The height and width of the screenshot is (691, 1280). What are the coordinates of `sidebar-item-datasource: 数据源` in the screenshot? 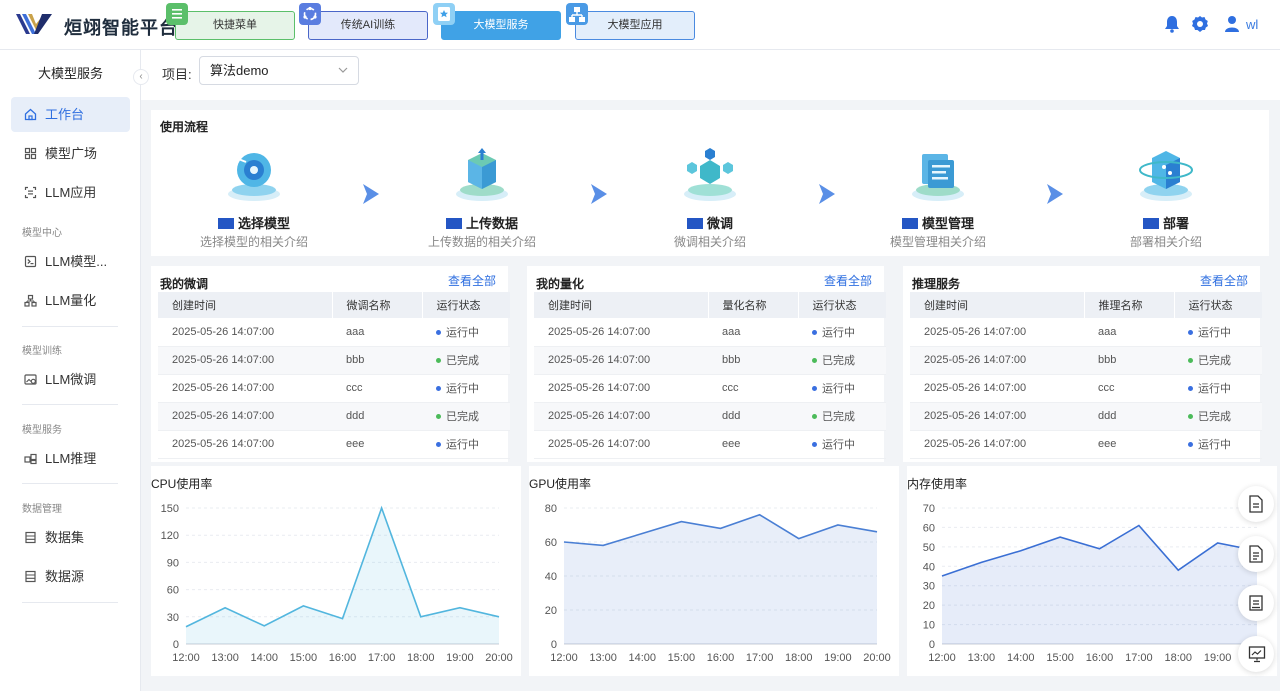 It's located at (70, 576).